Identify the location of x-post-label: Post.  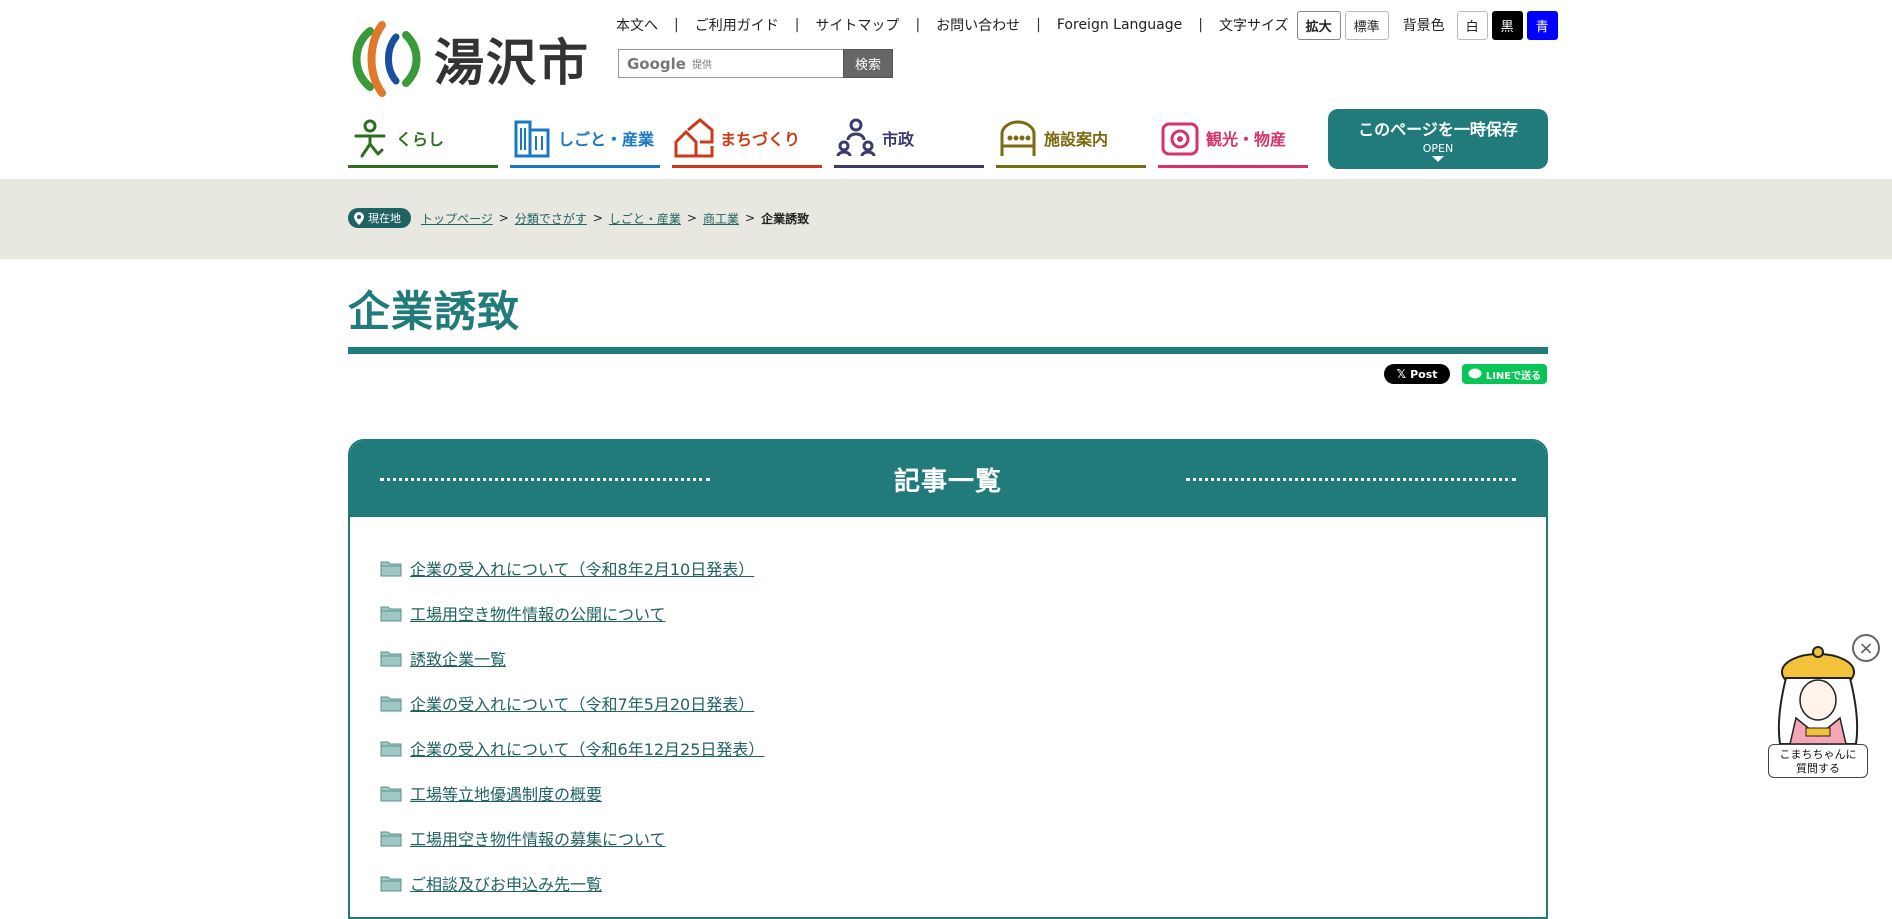
(1424, 374).